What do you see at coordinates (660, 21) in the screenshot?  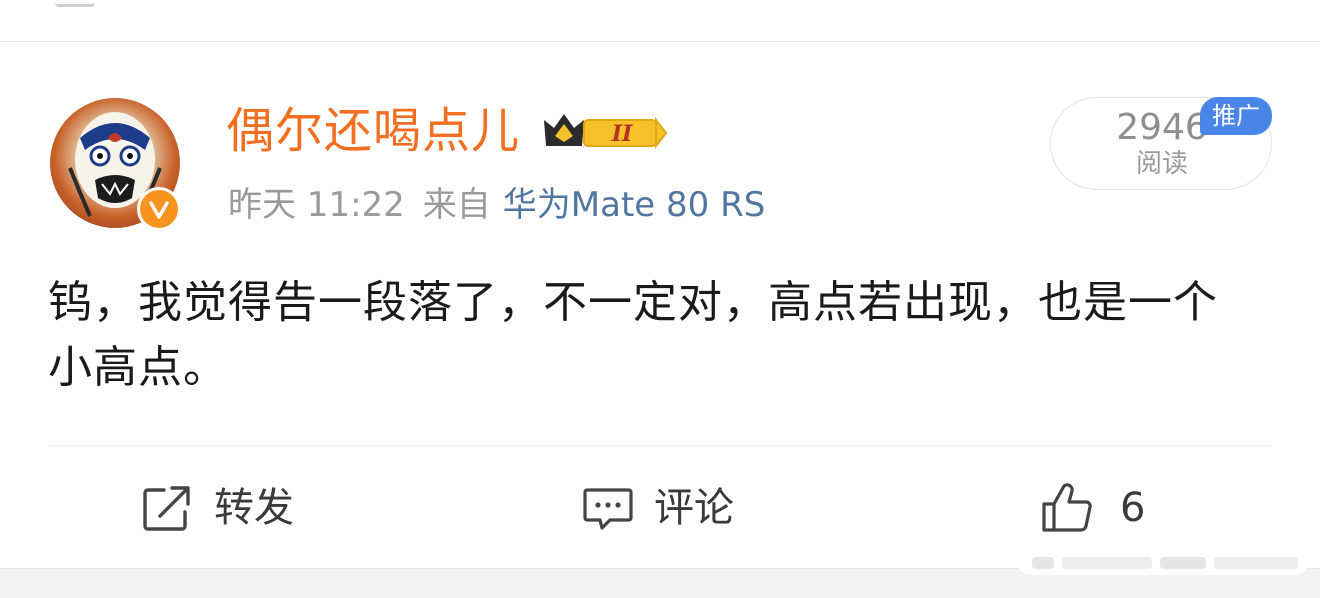 I see `previous-post-edge` at bounding box center [660, 21].